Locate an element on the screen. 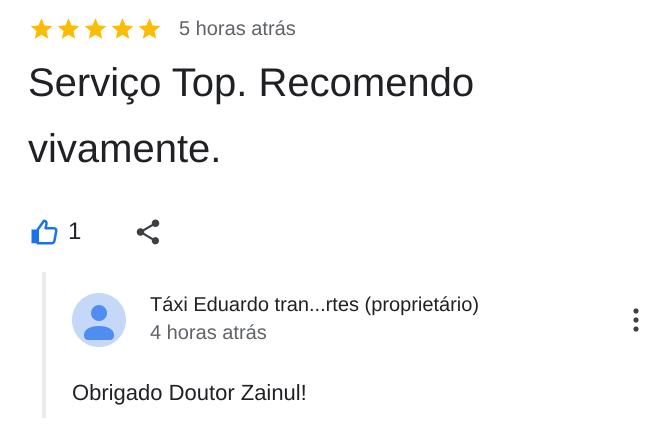 This screenshot has width=669, height=446. more-options-icon is located at coordinates (636, 320).